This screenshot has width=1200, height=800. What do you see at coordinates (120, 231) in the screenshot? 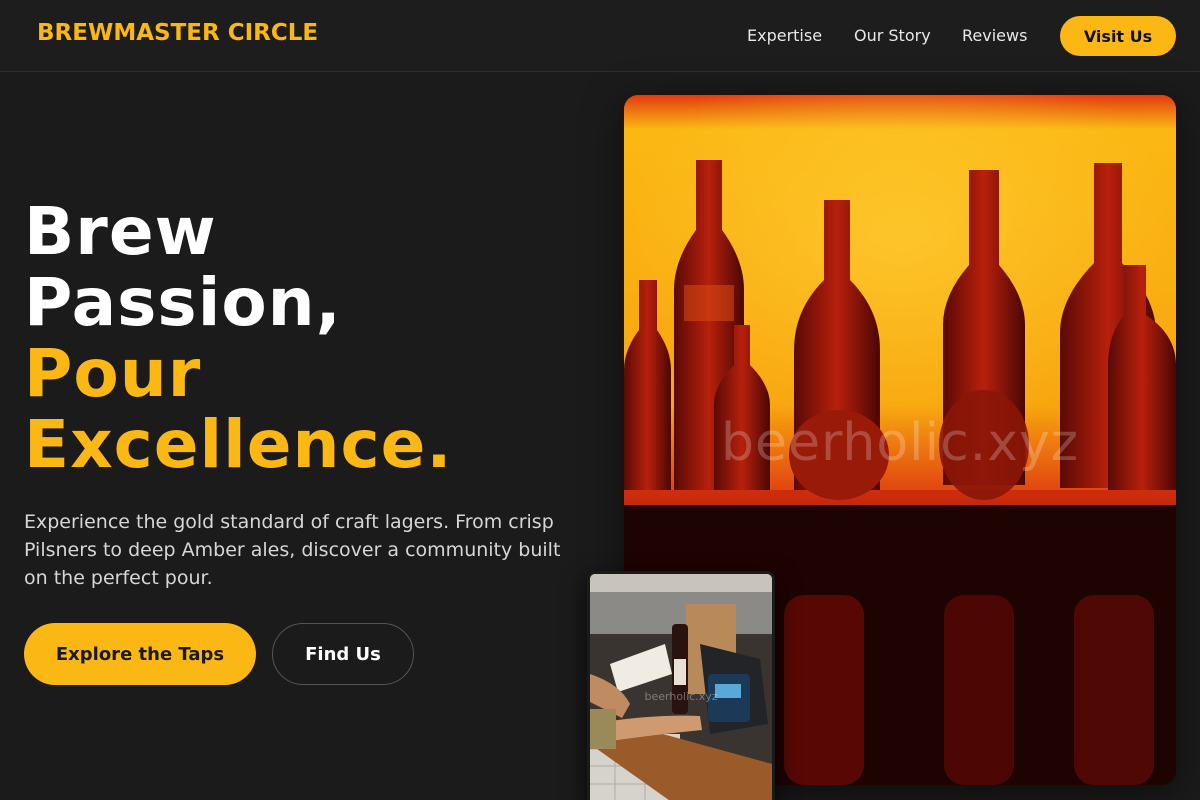
I see `hero-title-line-1: Brew` at bounding box center [120, 231].